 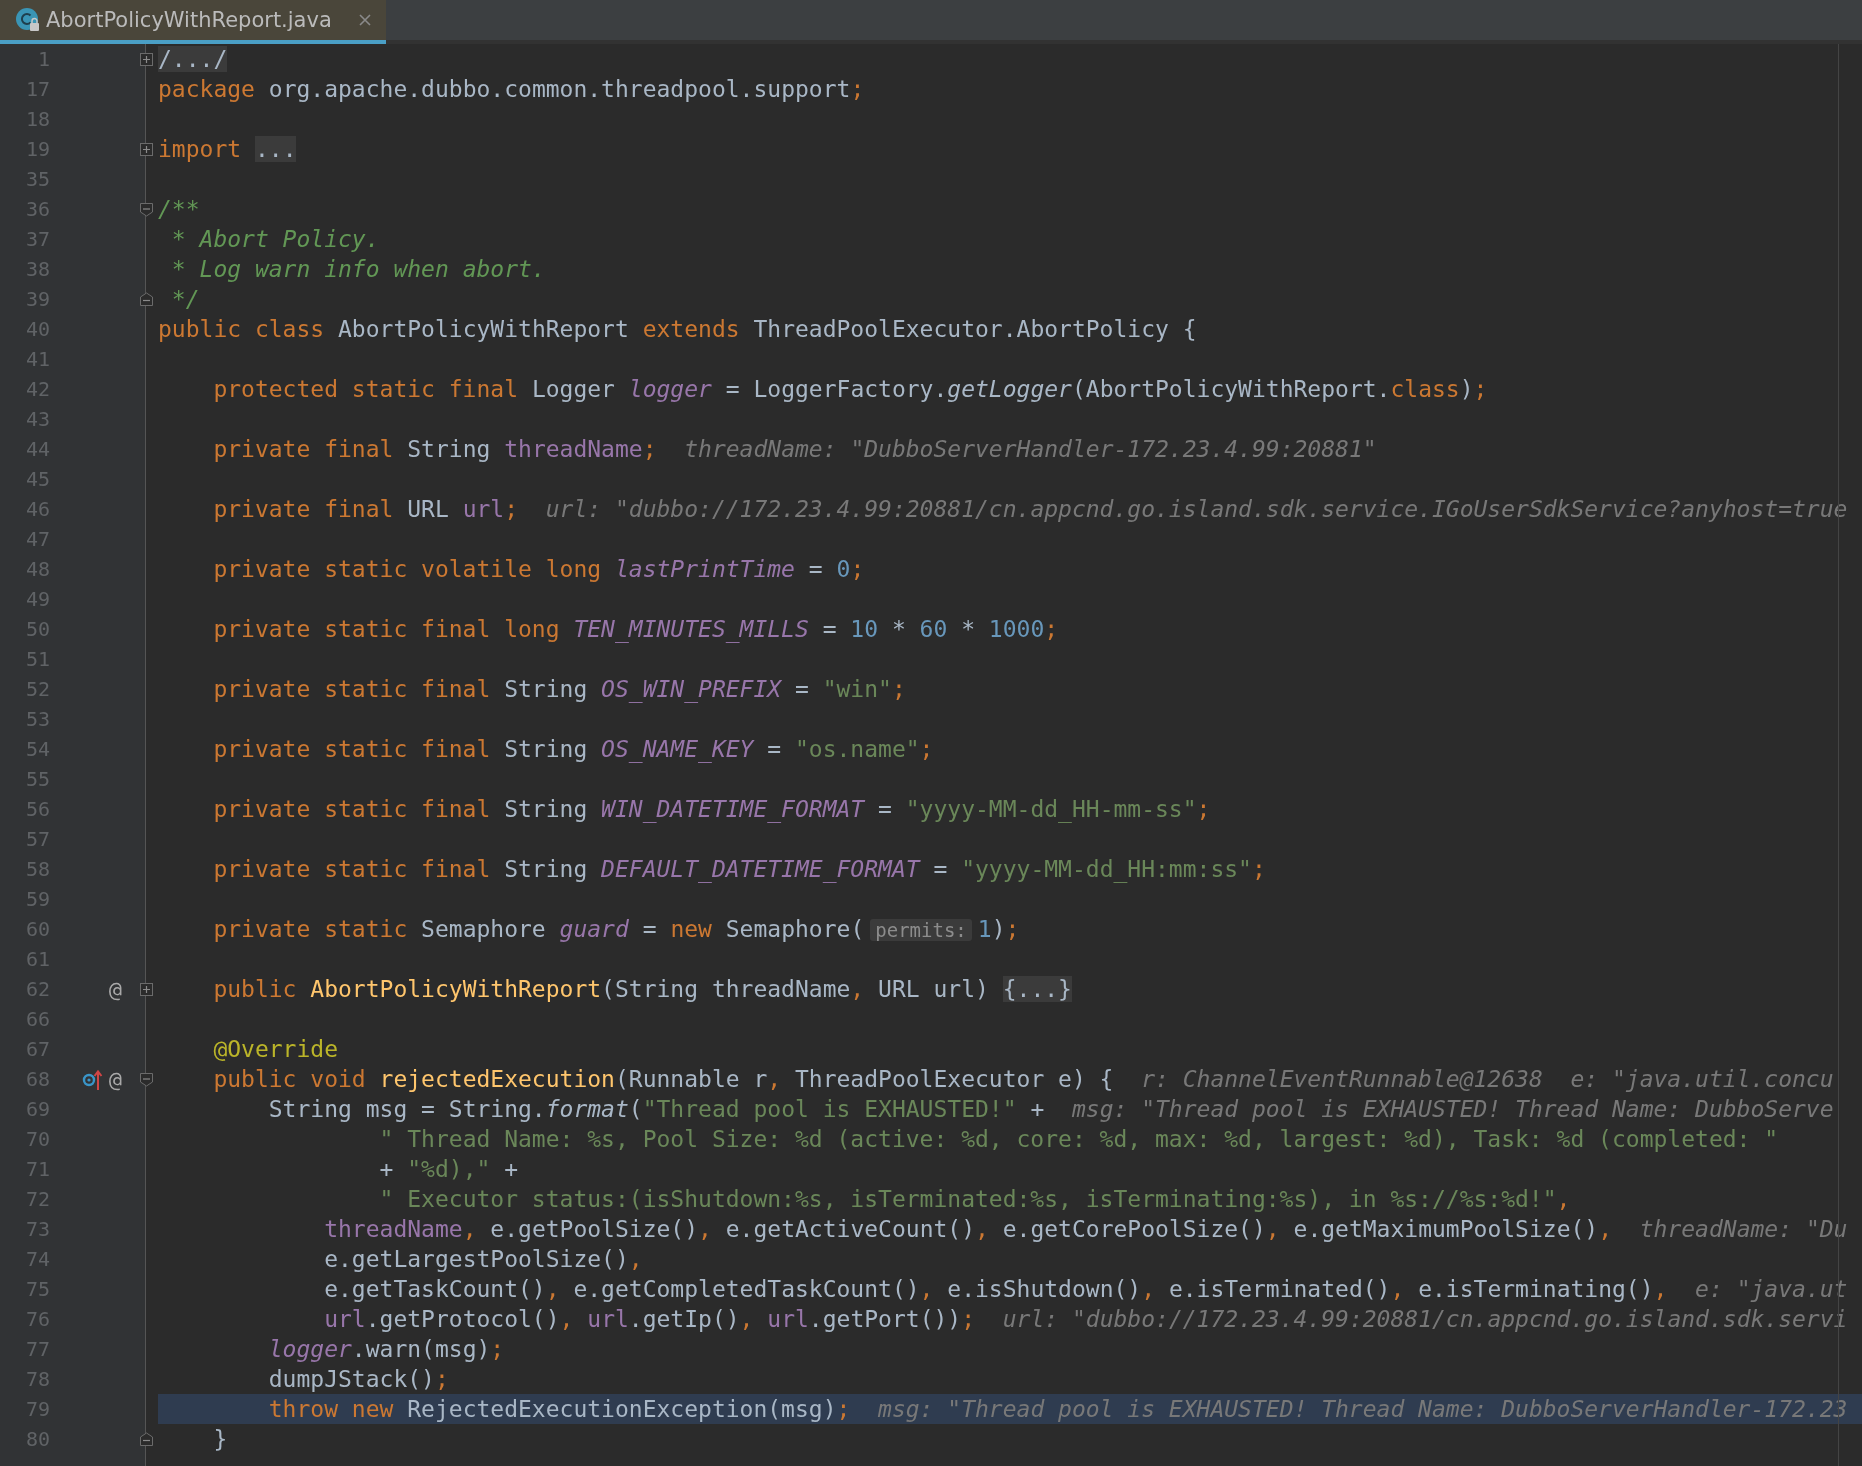 What do you see at coordinates (573, 749) in the screenshot?
I see `code-line: private static final String OS_NAME_KEY = "os.name";` at bounding box center [573, 749].